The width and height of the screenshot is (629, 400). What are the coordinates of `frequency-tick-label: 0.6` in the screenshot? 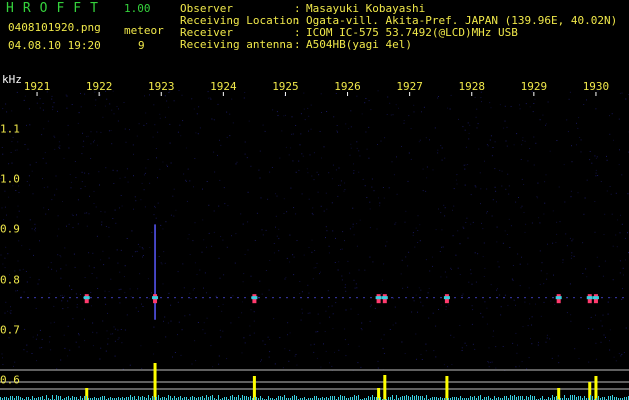 It's located at (10, 380).